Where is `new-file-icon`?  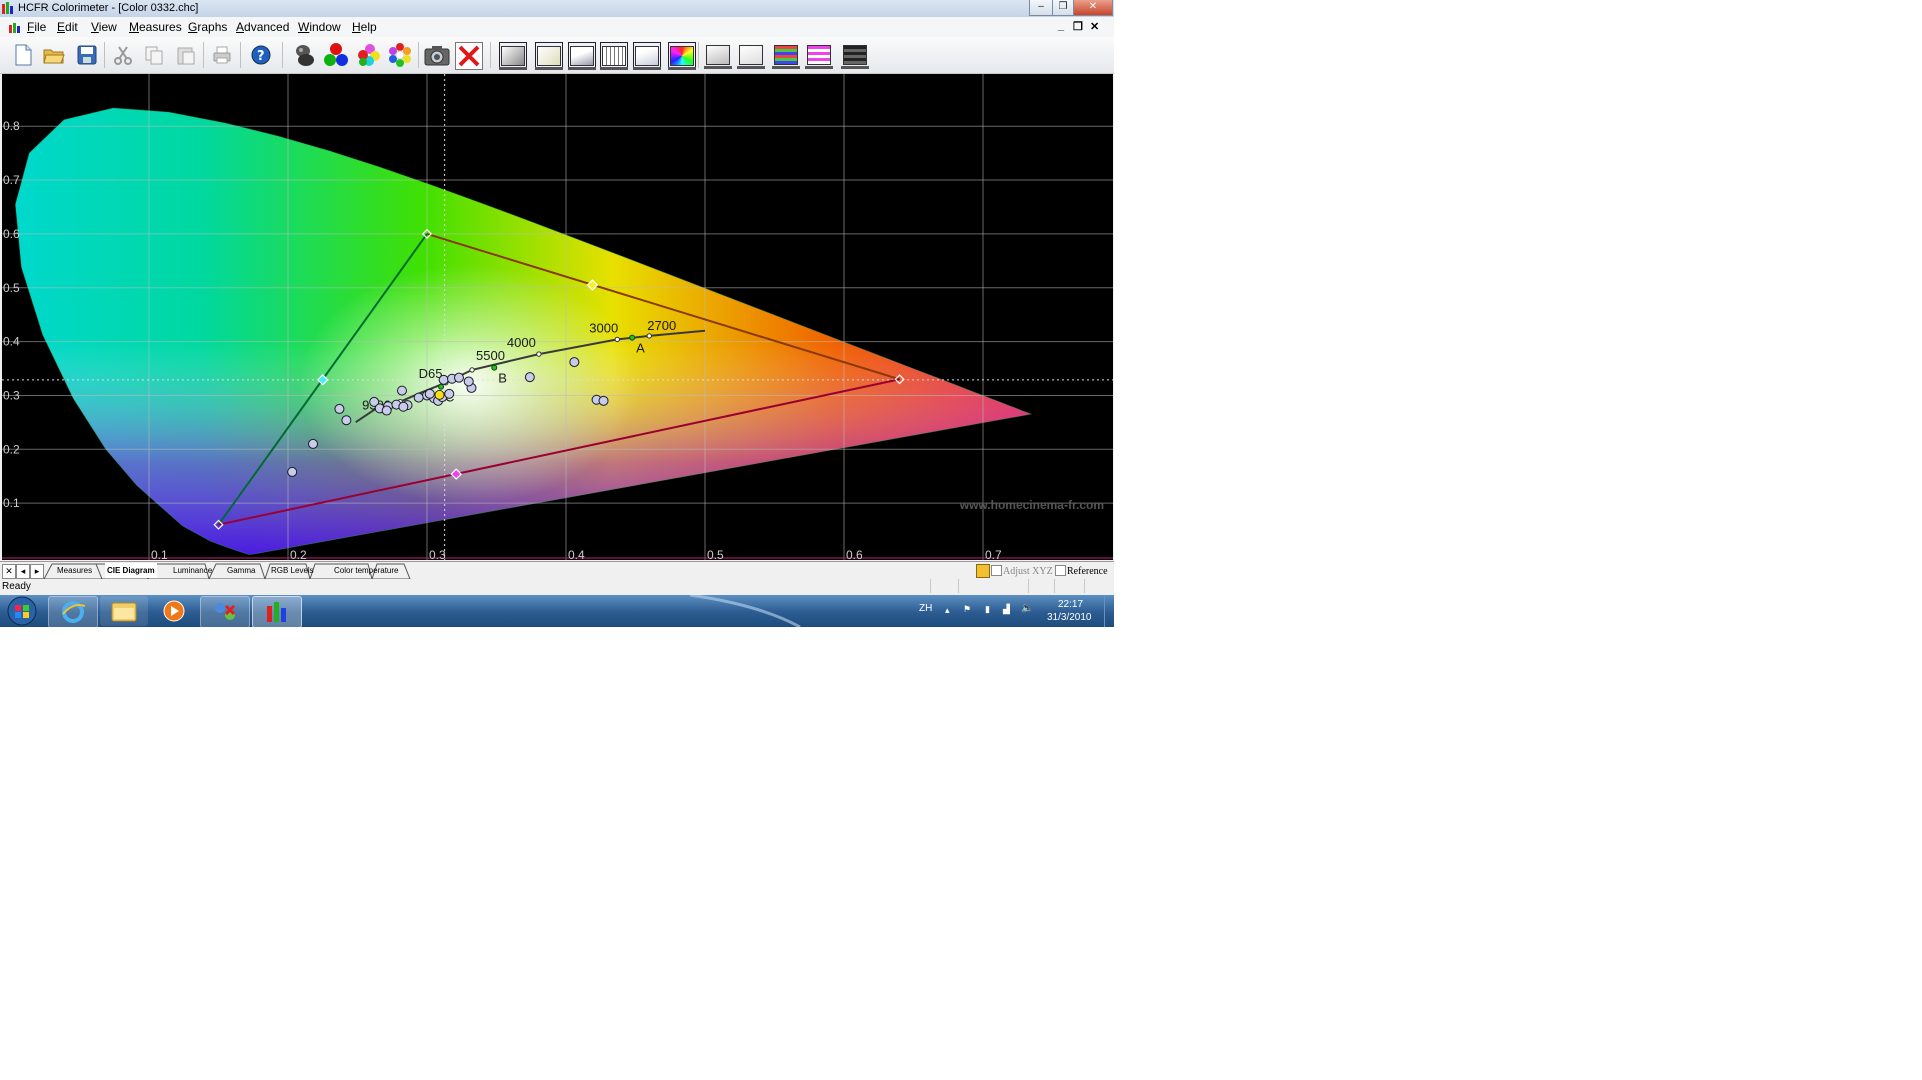
new-file-icon is located at coordinates (23, 55).